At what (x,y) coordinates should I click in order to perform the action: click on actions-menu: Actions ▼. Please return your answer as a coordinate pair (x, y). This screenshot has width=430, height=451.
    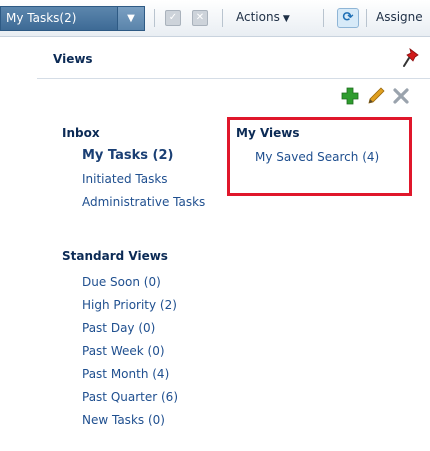
    Looking at the image, I should click on (263, 17).